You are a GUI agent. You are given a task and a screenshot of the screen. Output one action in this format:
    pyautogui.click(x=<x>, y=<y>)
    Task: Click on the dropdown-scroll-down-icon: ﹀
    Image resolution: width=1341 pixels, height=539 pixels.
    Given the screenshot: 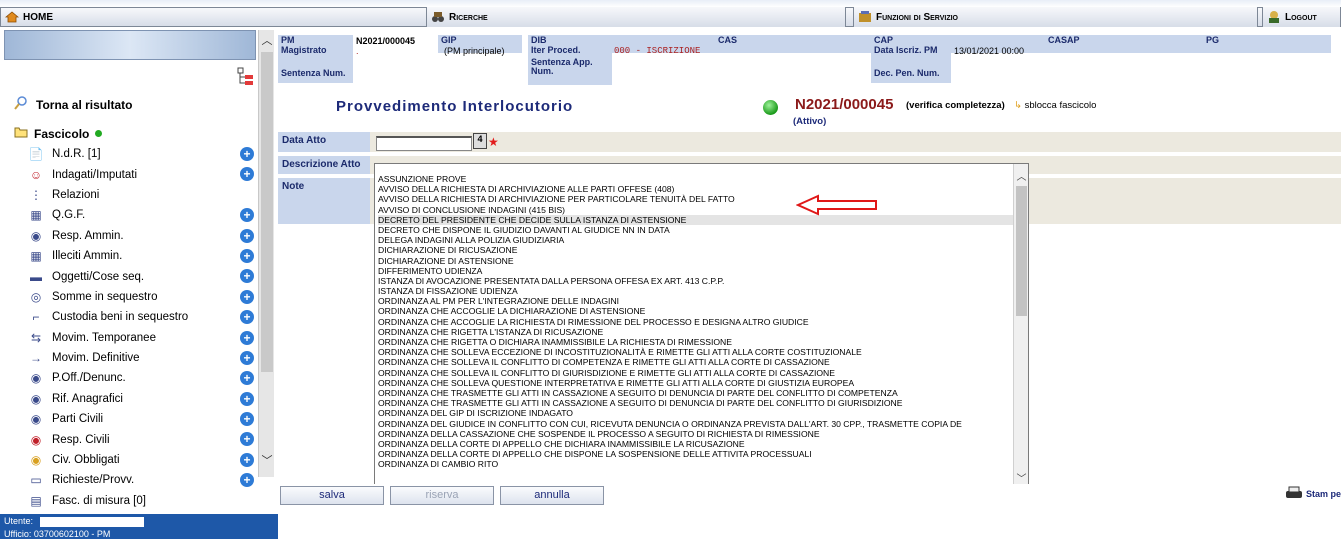 What is the action you would take?
    pyautogui.click(x=1021, y=477)
    